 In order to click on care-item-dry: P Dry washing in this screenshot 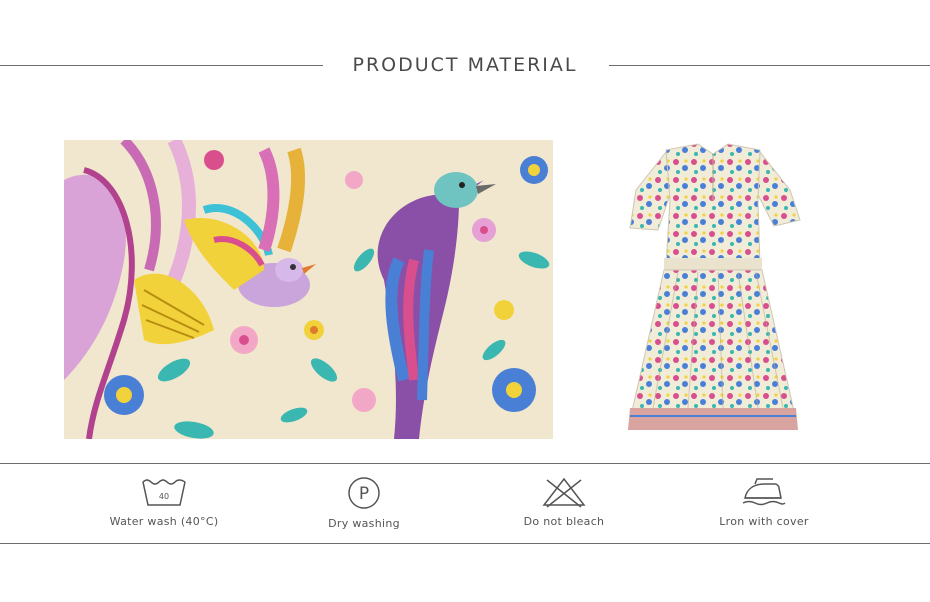, I will do `click(364, 503)`.